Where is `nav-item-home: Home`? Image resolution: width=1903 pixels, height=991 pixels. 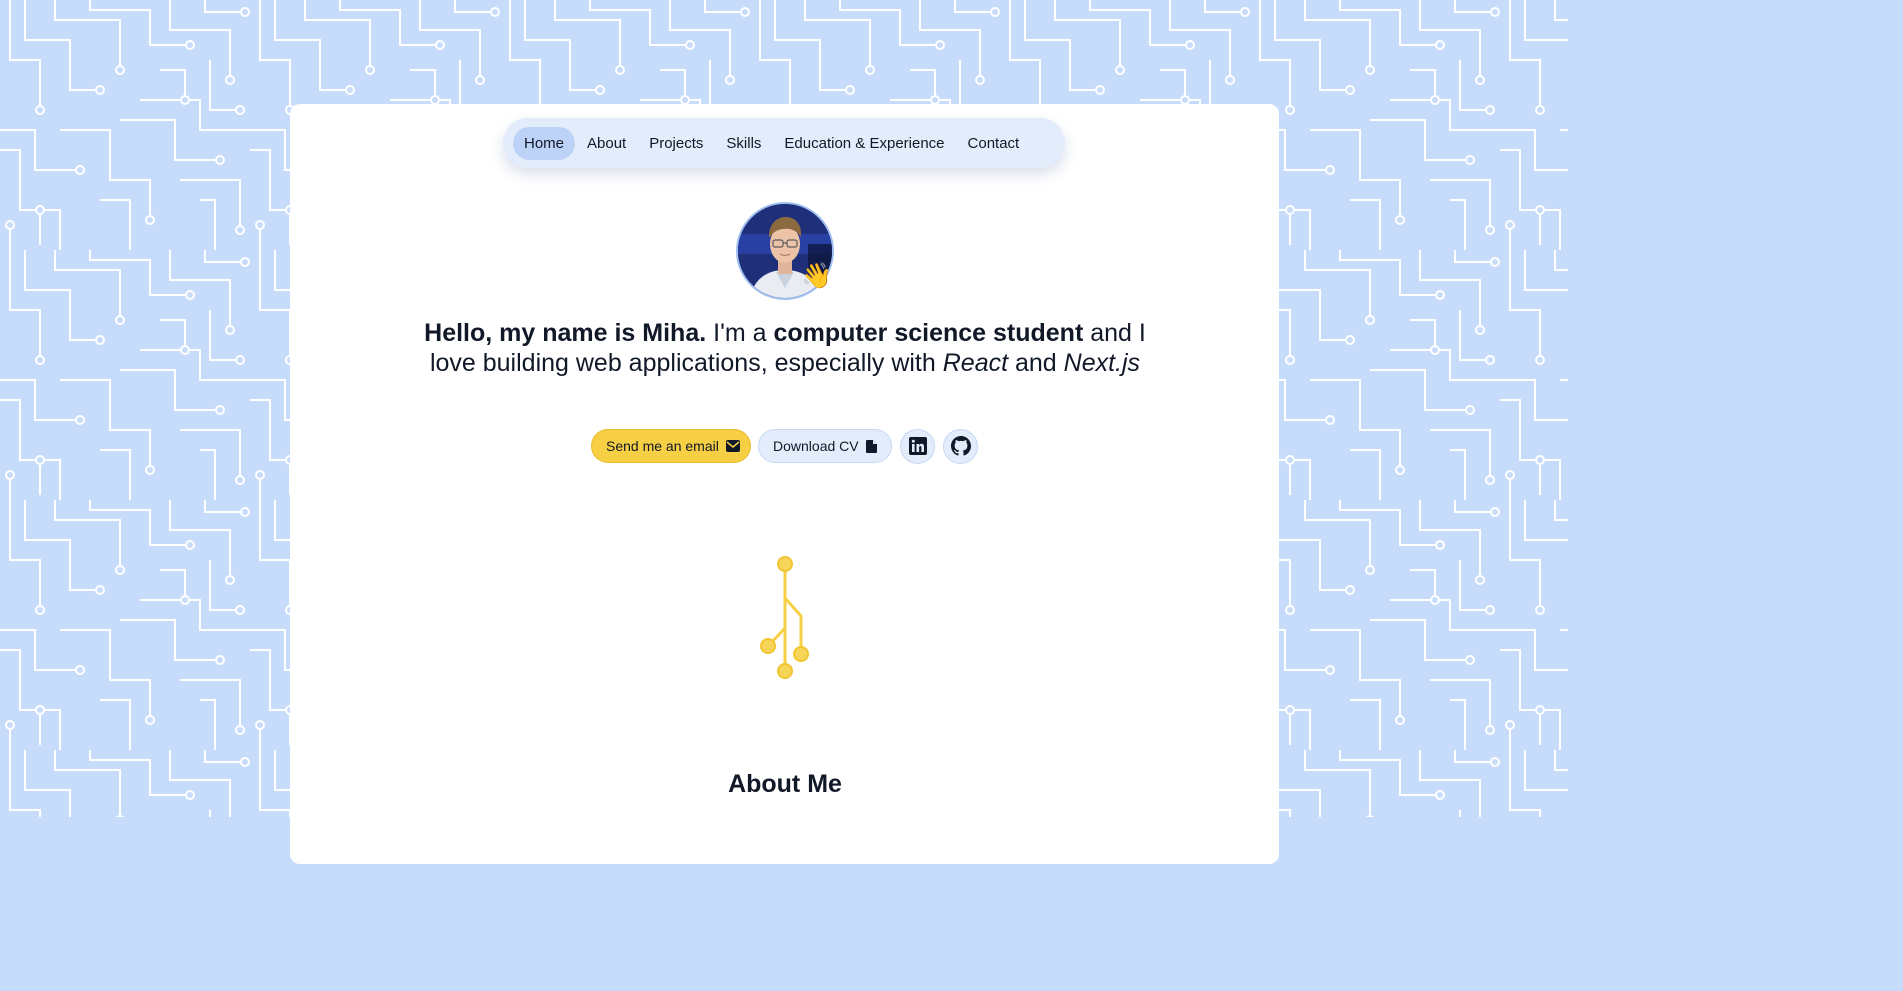 nav-item-home: Home is located at coordinates (544, 143).